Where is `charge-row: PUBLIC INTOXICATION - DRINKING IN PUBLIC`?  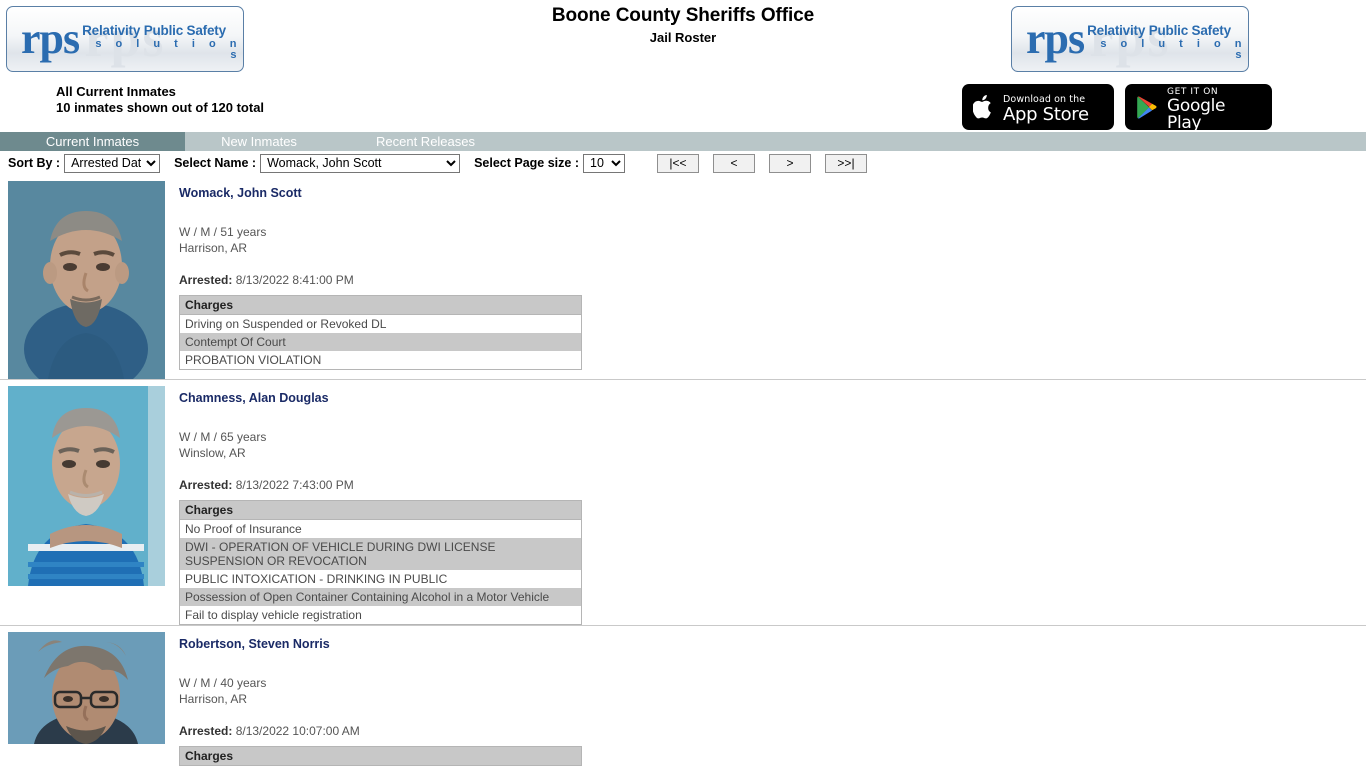
charge-row: PUBLIC INTOXICATION - DRINKING IN PUBLIC is located at coordinates (380, 579).